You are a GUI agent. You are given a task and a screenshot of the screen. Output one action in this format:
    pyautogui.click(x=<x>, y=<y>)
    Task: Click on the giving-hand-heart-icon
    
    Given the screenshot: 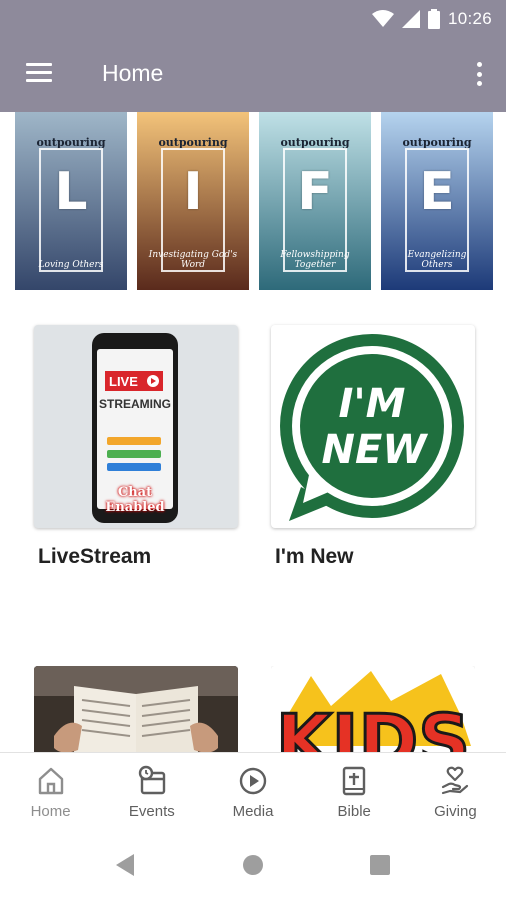 What is the action you would take?
    pyautogui.click(x=455, y=780)
    